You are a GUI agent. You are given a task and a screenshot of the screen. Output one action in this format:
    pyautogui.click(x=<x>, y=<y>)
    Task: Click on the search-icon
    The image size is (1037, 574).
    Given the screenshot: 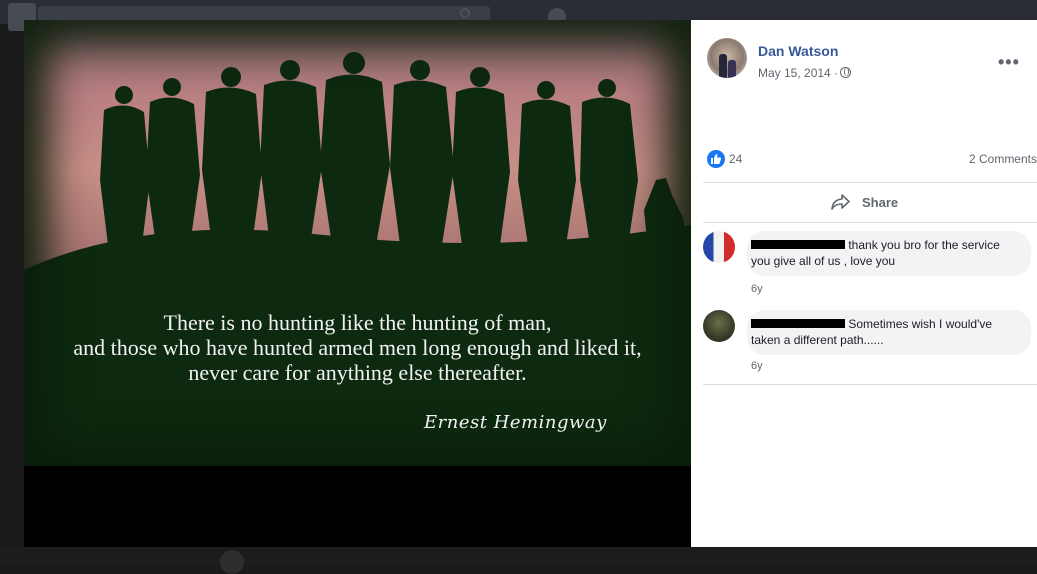 What is the action you would take?
    pyautogui.click(x=465, y=13)
    